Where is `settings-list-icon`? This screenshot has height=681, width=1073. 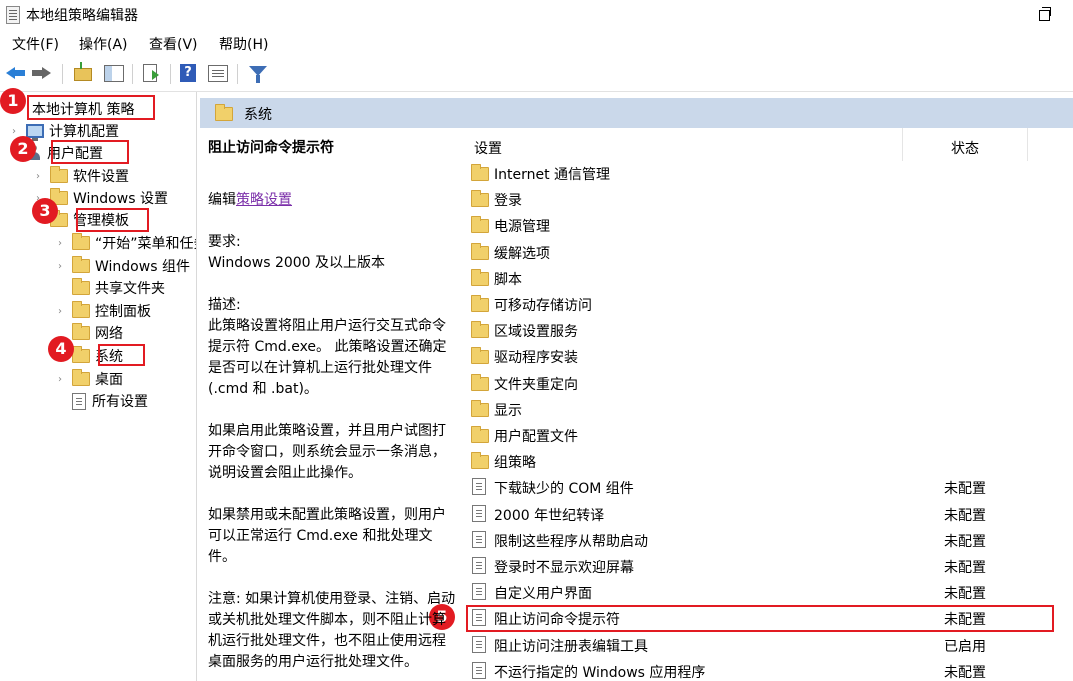 settings-list-icon is located at coordinates (79, 401).